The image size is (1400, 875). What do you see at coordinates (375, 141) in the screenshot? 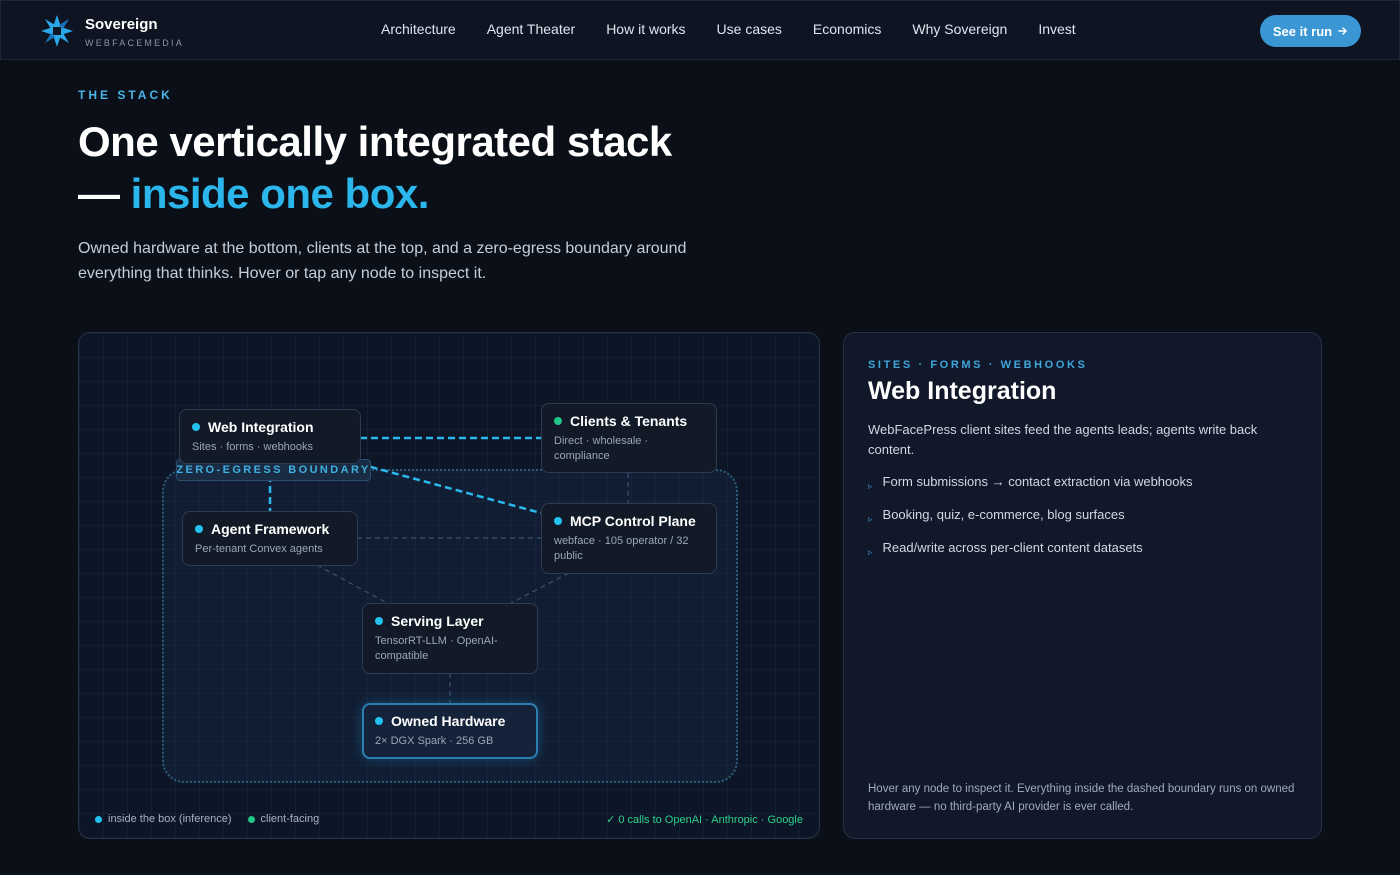
I see `headline-line-1: One vertically integrated stack` at bounding box center [375, 141].